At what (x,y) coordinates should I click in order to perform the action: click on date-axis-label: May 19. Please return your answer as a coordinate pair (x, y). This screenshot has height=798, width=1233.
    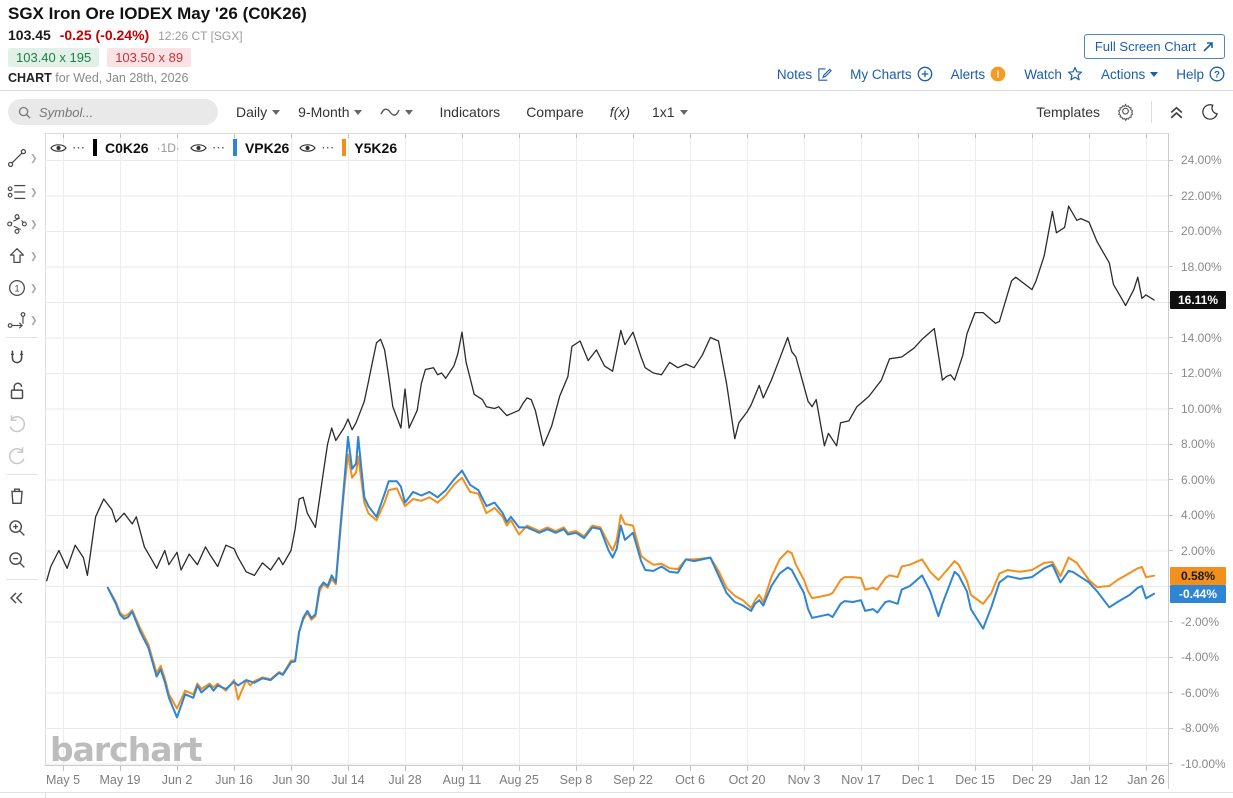
    Looking at the image, I should click on (120, 780).